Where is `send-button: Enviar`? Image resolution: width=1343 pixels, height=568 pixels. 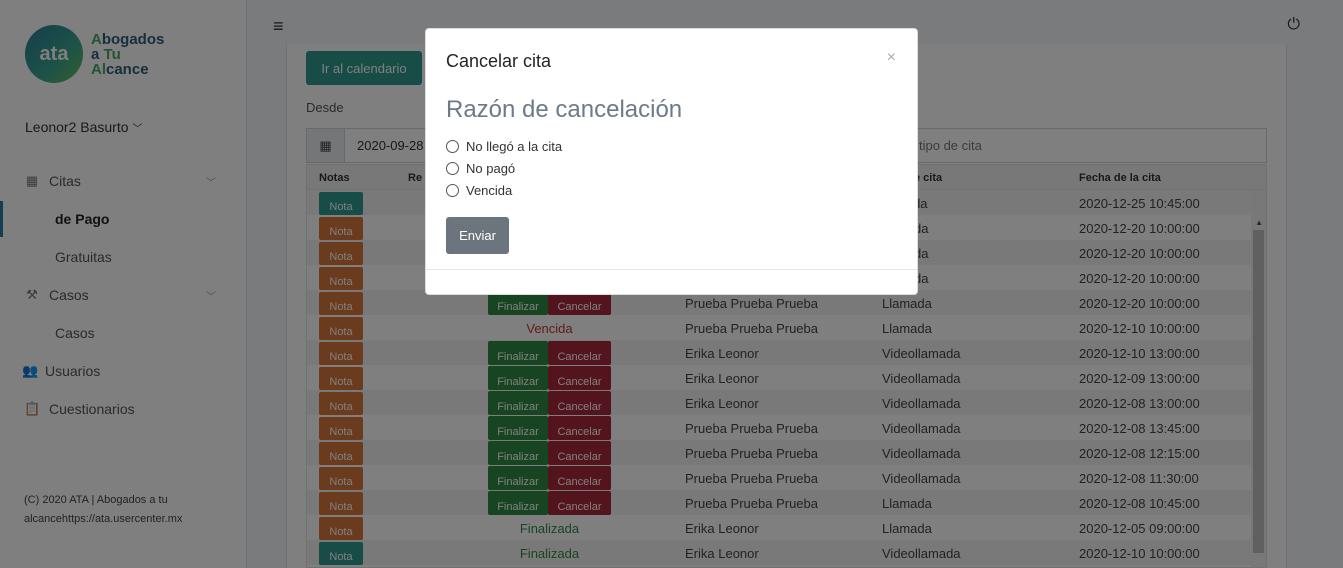
send-button: Enviar is located at coordinates (477, 235).